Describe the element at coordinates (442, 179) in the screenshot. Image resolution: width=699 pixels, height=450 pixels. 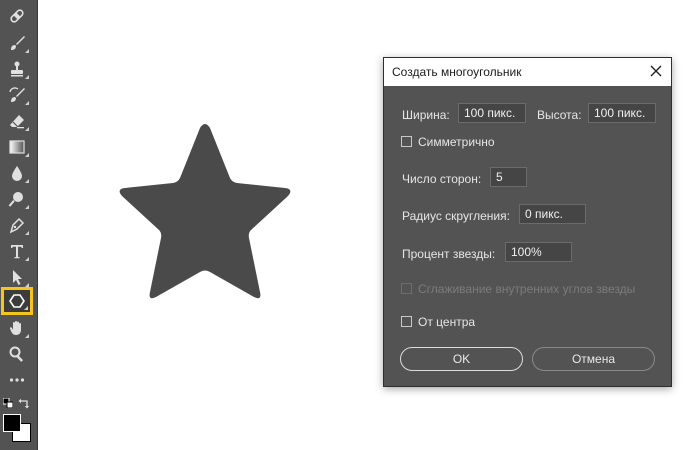
I see `sides-label: Число сторон:` at that location.